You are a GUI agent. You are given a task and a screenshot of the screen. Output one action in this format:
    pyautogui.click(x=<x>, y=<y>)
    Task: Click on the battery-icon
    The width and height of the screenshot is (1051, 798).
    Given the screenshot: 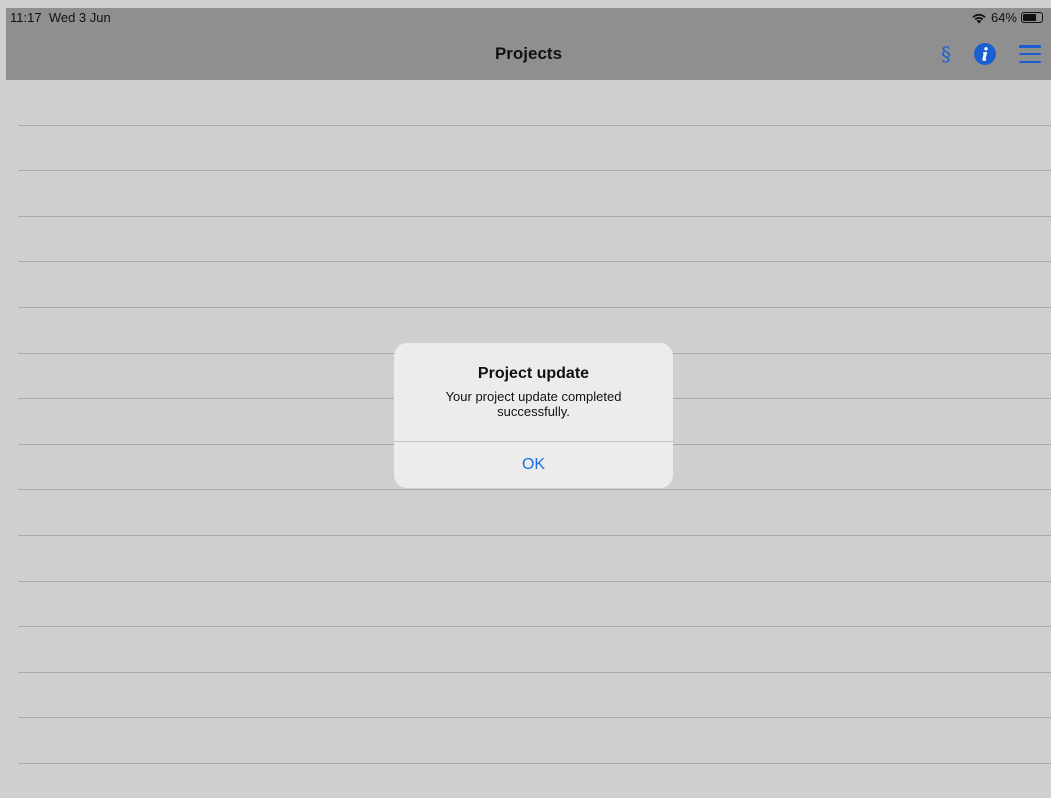 What is the action you would take?
    pyautogui.click(x=1032, y=17)
    